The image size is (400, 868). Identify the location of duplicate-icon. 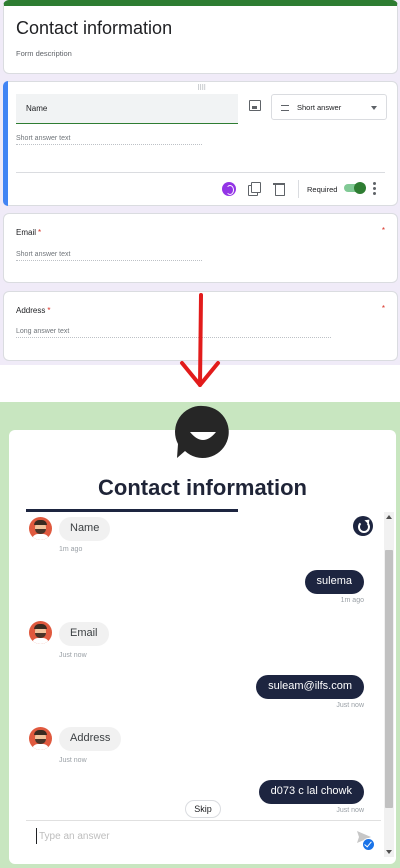
(254, 189).